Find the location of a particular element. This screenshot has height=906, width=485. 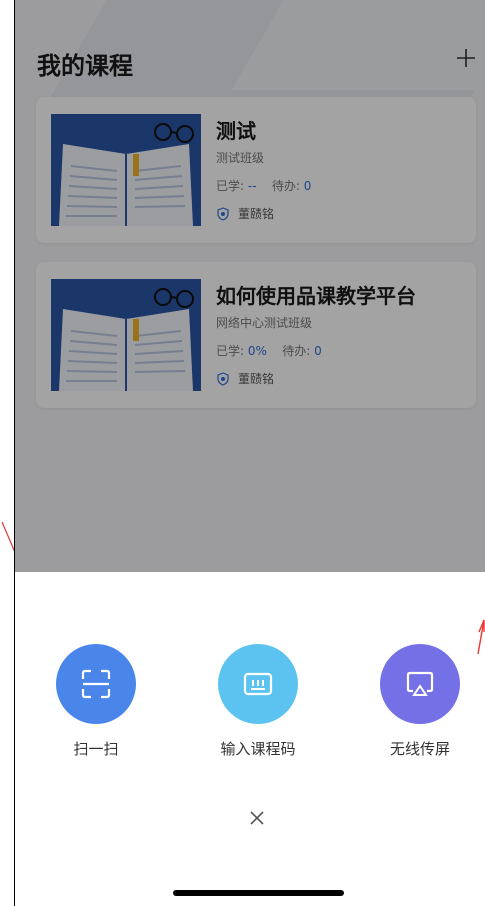

scan-icon is located at coordinates (96, 684).